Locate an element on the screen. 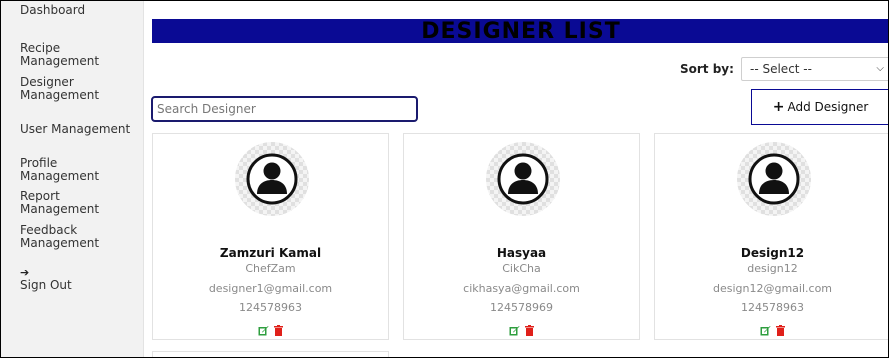 The width and height of the screenshot is (889, 358). sidebar-item-feedback-management: Feedback Management is located at coordinates (60, 237).